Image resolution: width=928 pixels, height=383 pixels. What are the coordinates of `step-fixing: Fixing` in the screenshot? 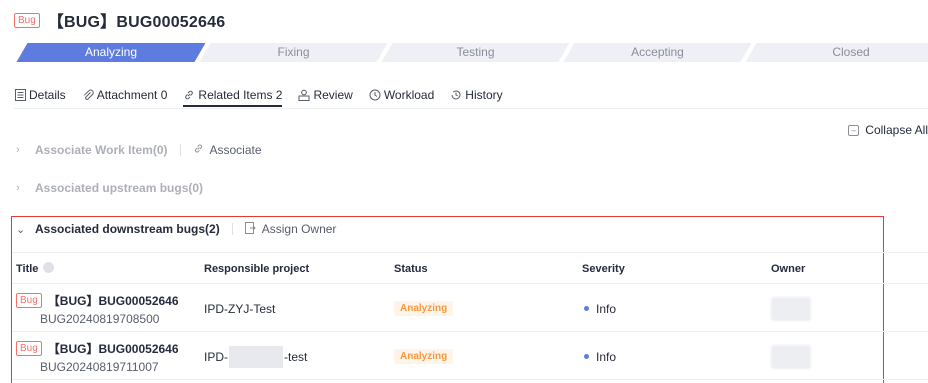 It's located at (293, 52).